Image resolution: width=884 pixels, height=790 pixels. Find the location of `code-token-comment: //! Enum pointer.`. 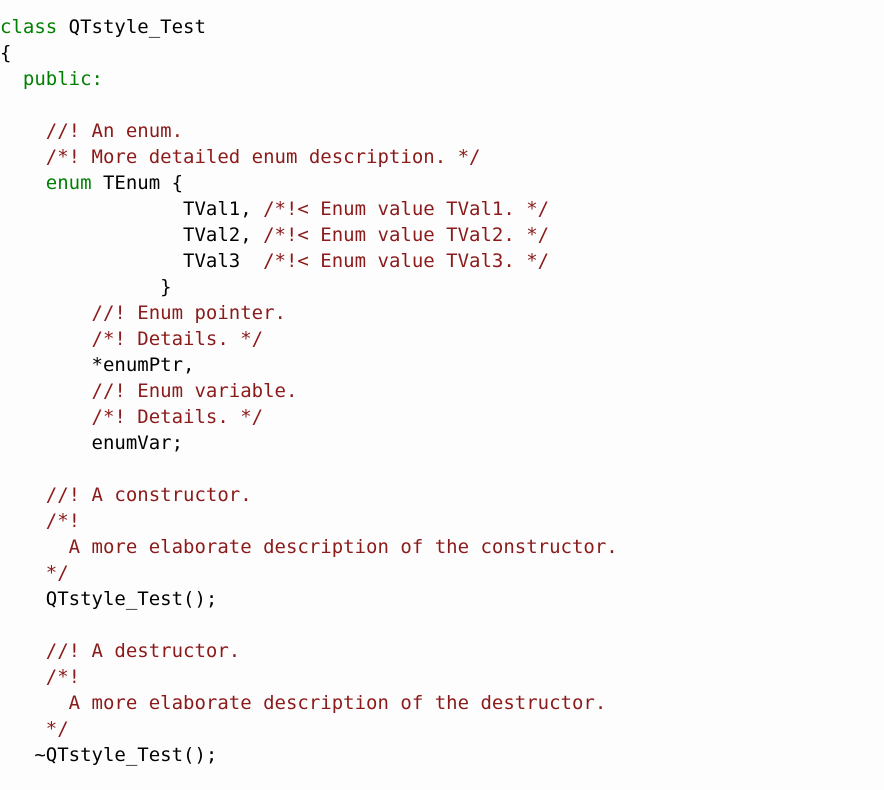

code-token-comment: //! Enum pointer. is located at coordinates (188, 313).